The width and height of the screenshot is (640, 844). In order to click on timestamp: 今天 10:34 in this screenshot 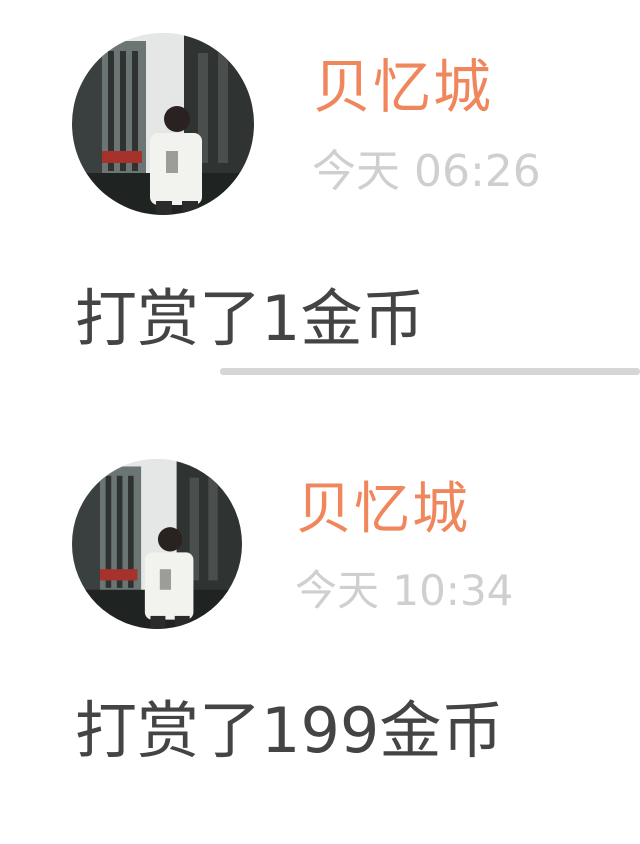, I will do `click(404, 590)`.